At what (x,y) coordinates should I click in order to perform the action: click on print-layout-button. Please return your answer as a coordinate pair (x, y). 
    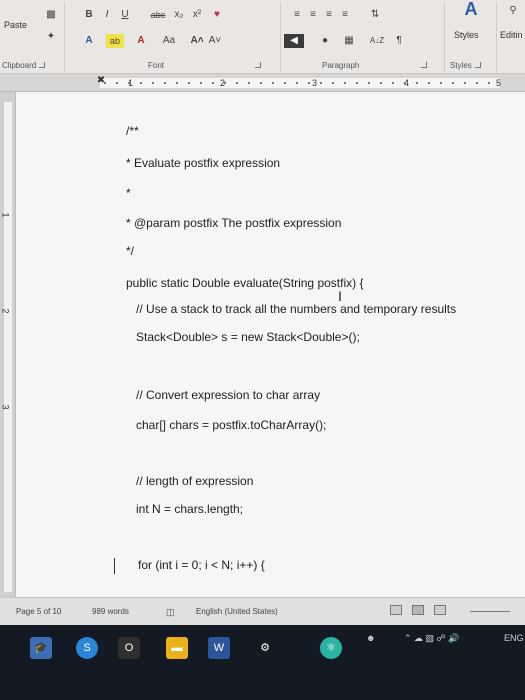
    Looking at the image, I should click on (418, 610).